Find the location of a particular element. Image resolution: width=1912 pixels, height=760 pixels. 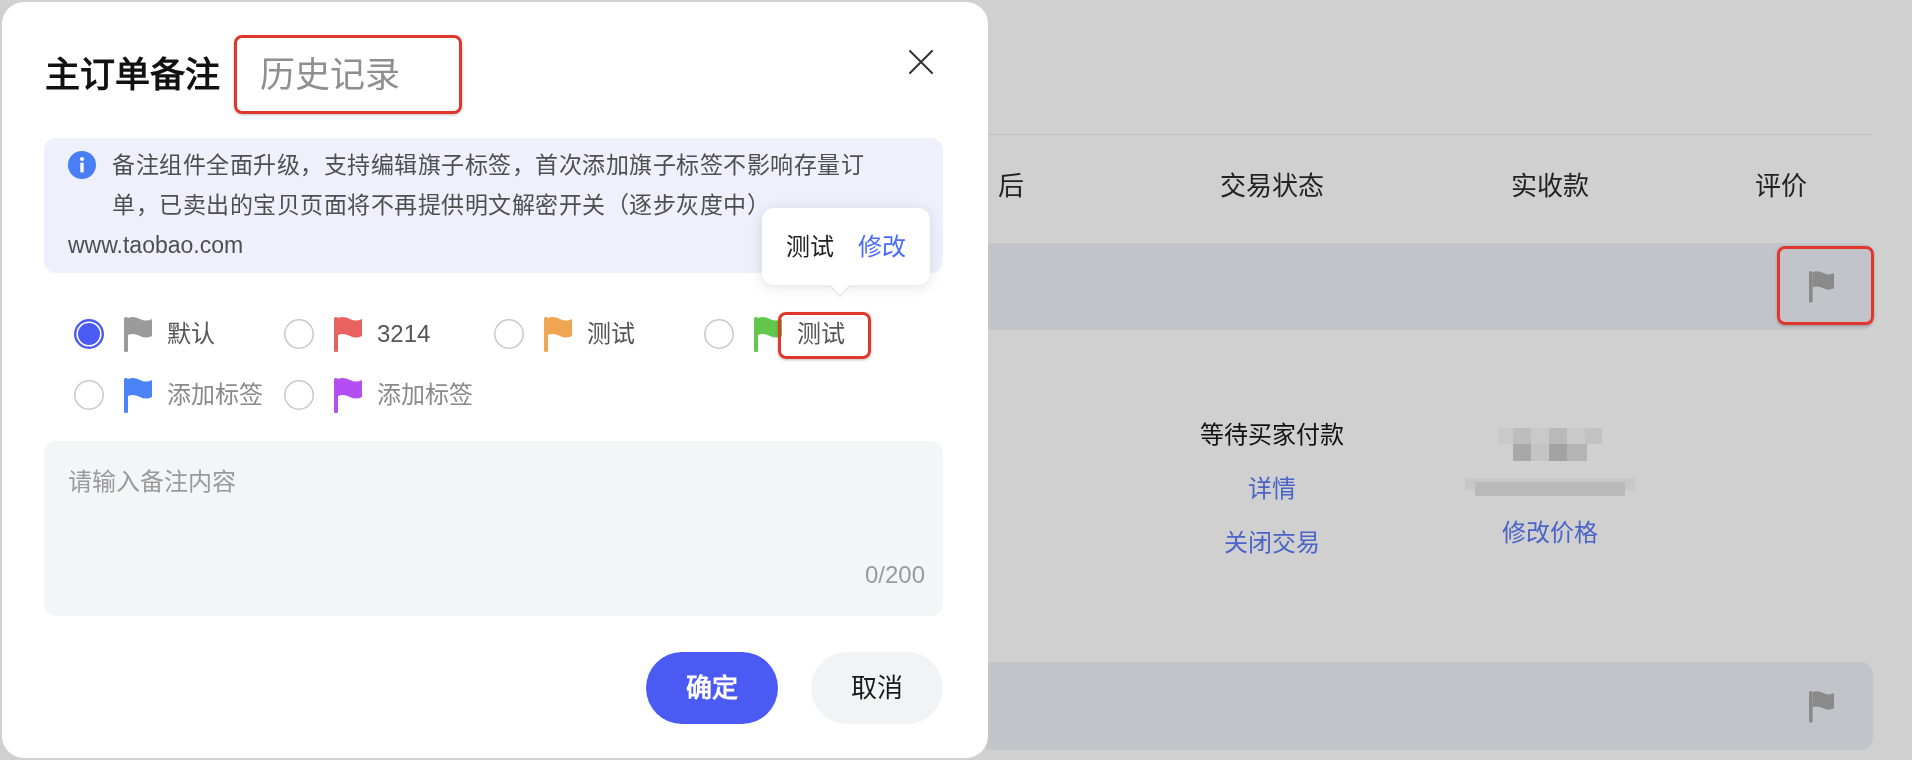

tag-label: 默认 is located at coordinates (191, 334).